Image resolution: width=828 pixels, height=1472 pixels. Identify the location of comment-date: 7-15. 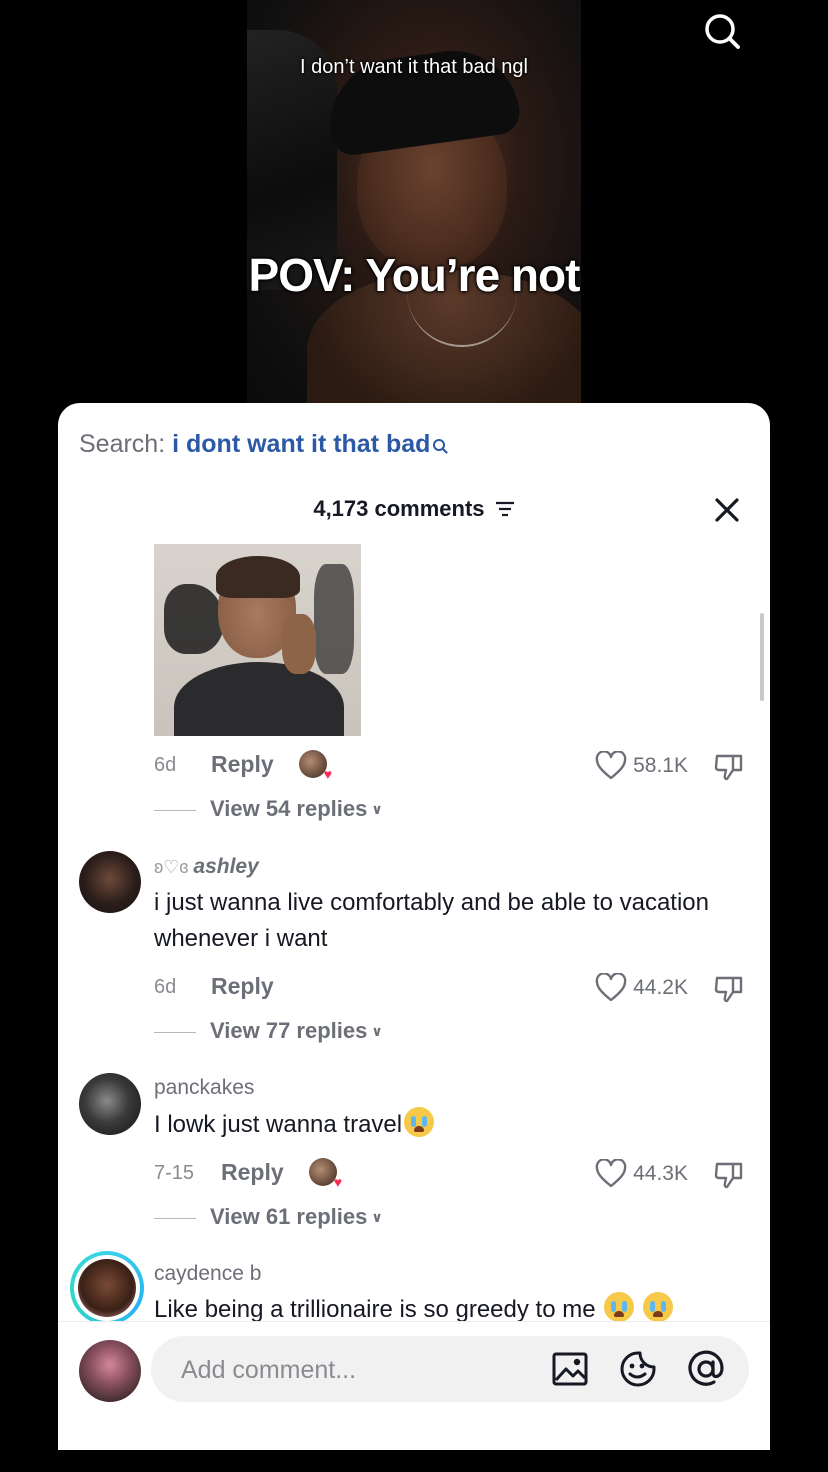
(174, 1173).